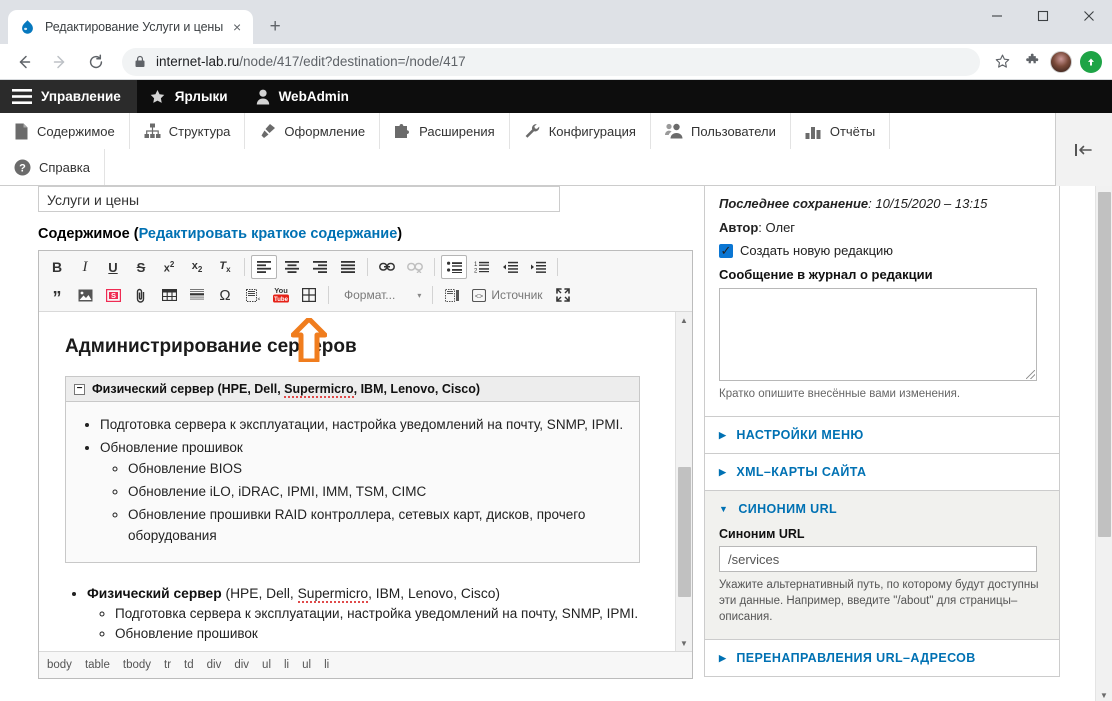 This screenshot has width=1112, height=701. I want to click on svg-text: 1, so click(476, 265).